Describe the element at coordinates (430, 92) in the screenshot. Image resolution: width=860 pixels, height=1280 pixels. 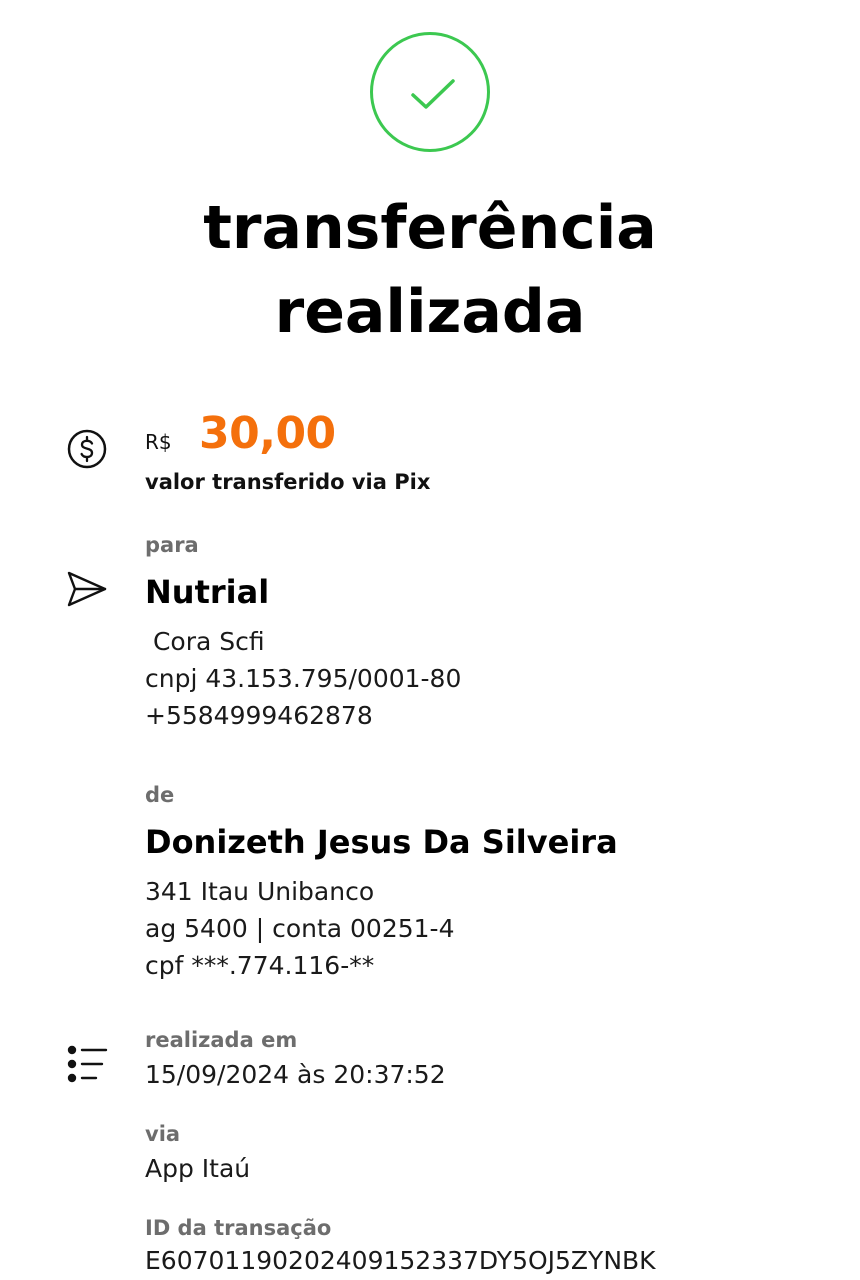
I see `success-check-icon` at that location.